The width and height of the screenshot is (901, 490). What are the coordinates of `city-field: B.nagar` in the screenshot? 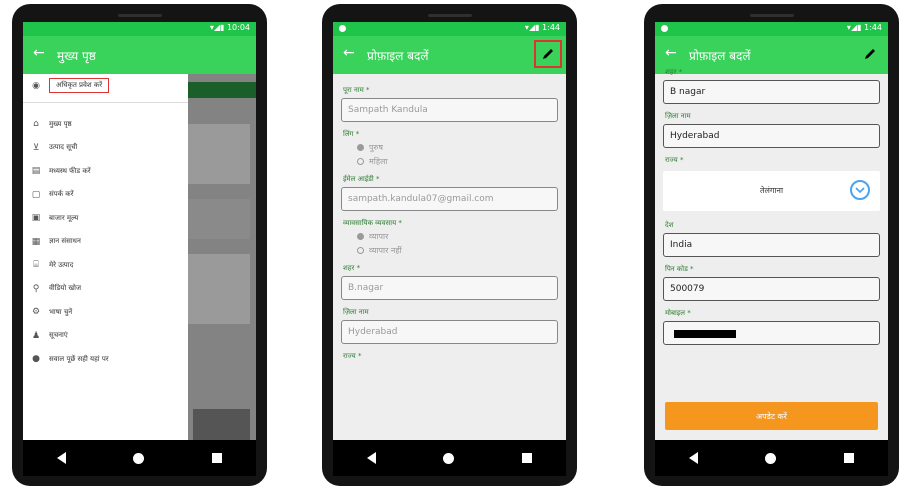 It's located at (449, 288).